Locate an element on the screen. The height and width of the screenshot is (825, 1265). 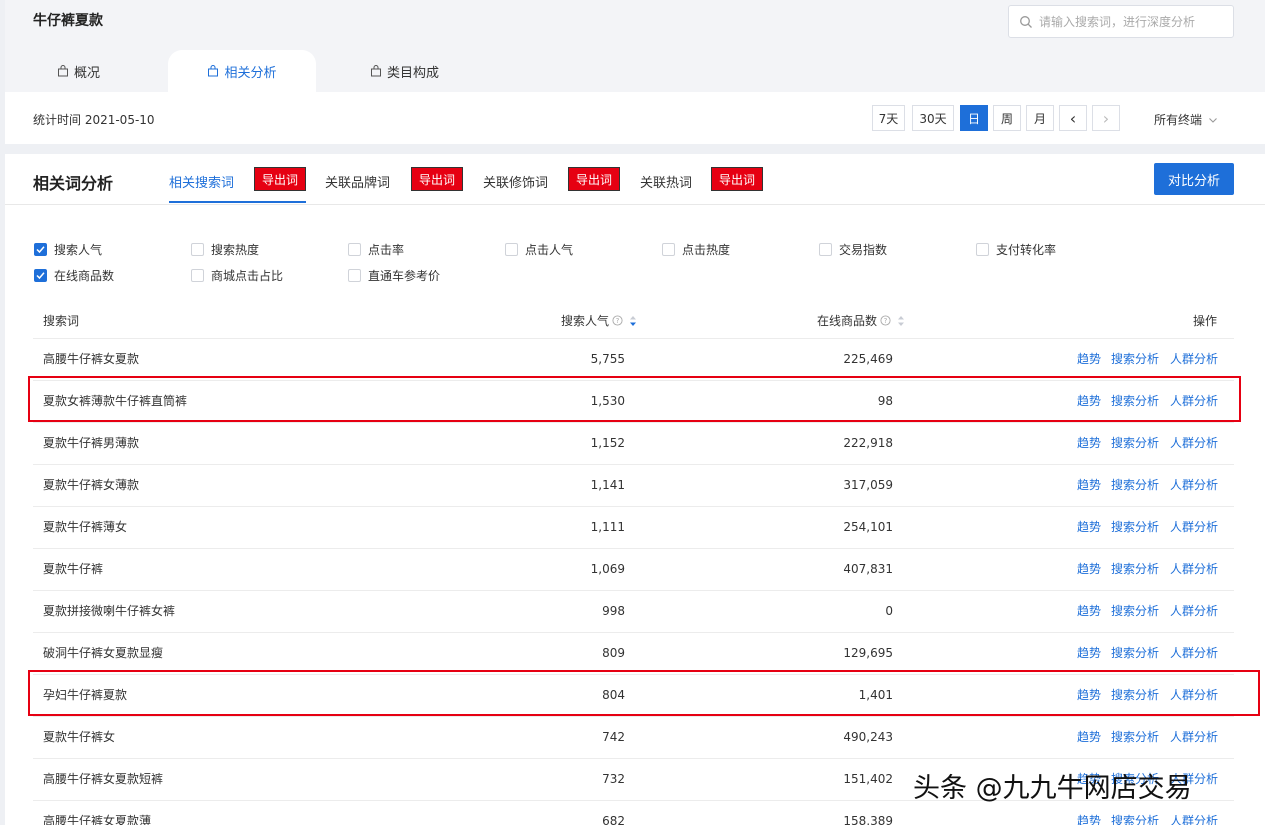
metric-checkbox: 商城点击占比 is located at coordinates (237, 275).